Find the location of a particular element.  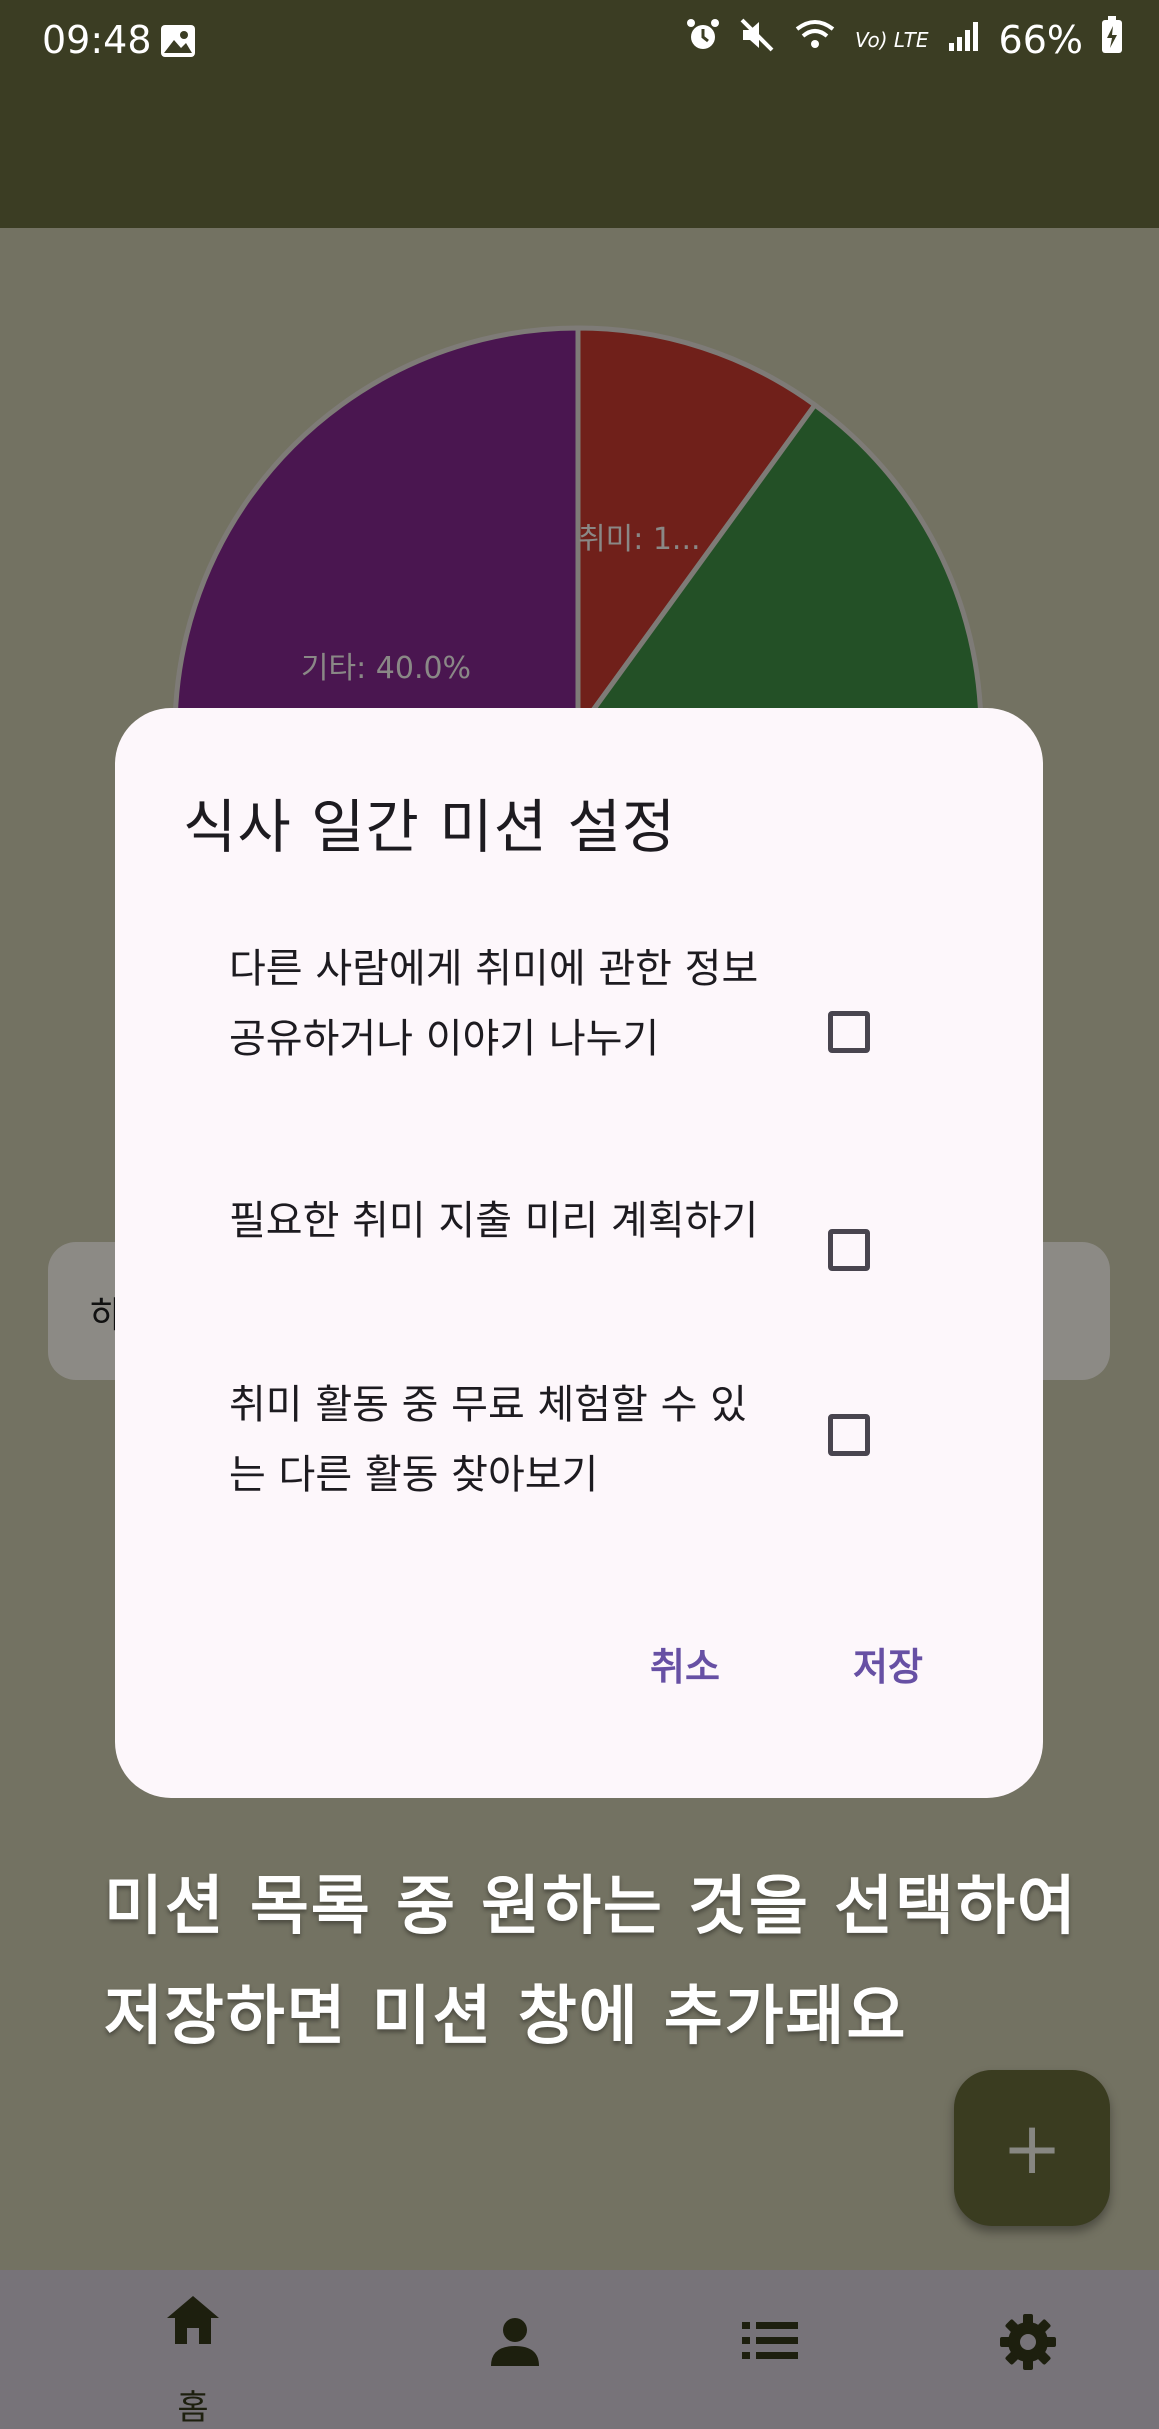

nav-item-settings is located at coordinates (1028, 2349).